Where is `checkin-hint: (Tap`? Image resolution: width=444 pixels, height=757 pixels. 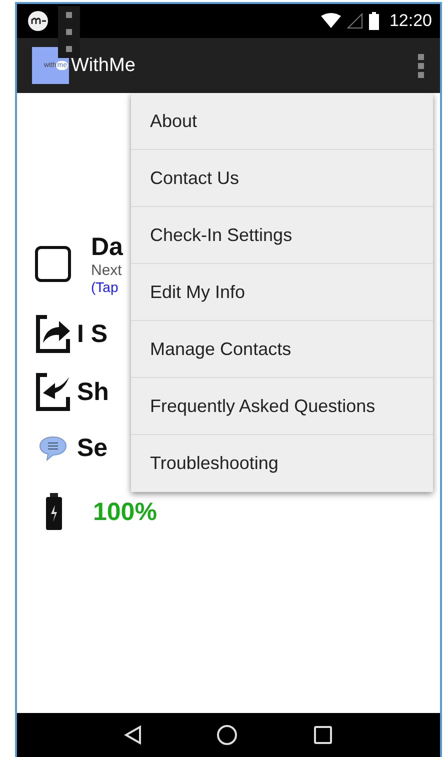
checkin-hint: (Tap is located at coordinates (104, 287).